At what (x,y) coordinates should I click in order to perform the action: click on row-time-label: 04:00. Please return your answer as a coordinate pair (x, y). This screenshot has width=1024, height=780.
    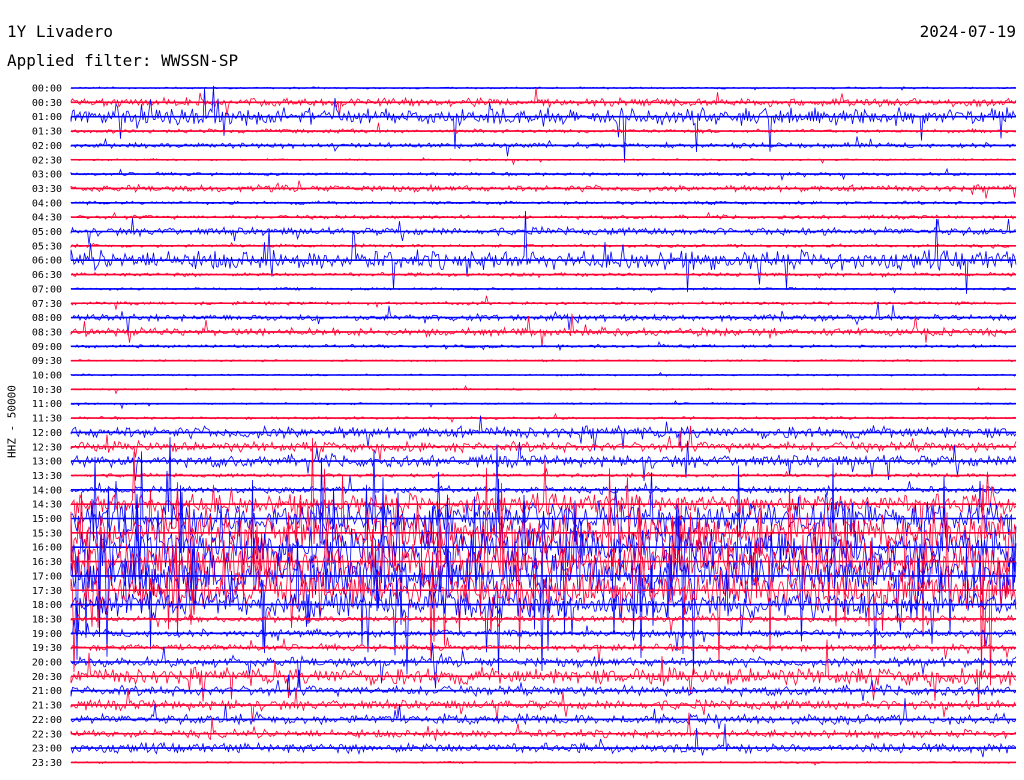
    Looking at the image, I should click on (47, 203).